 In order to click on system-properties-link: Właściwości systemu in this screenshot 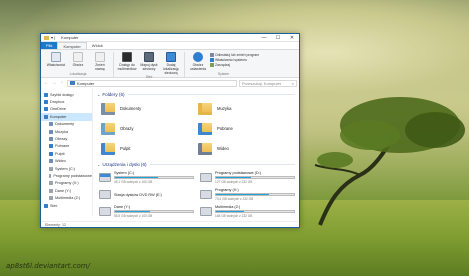, I will do `click(234, 60)`.